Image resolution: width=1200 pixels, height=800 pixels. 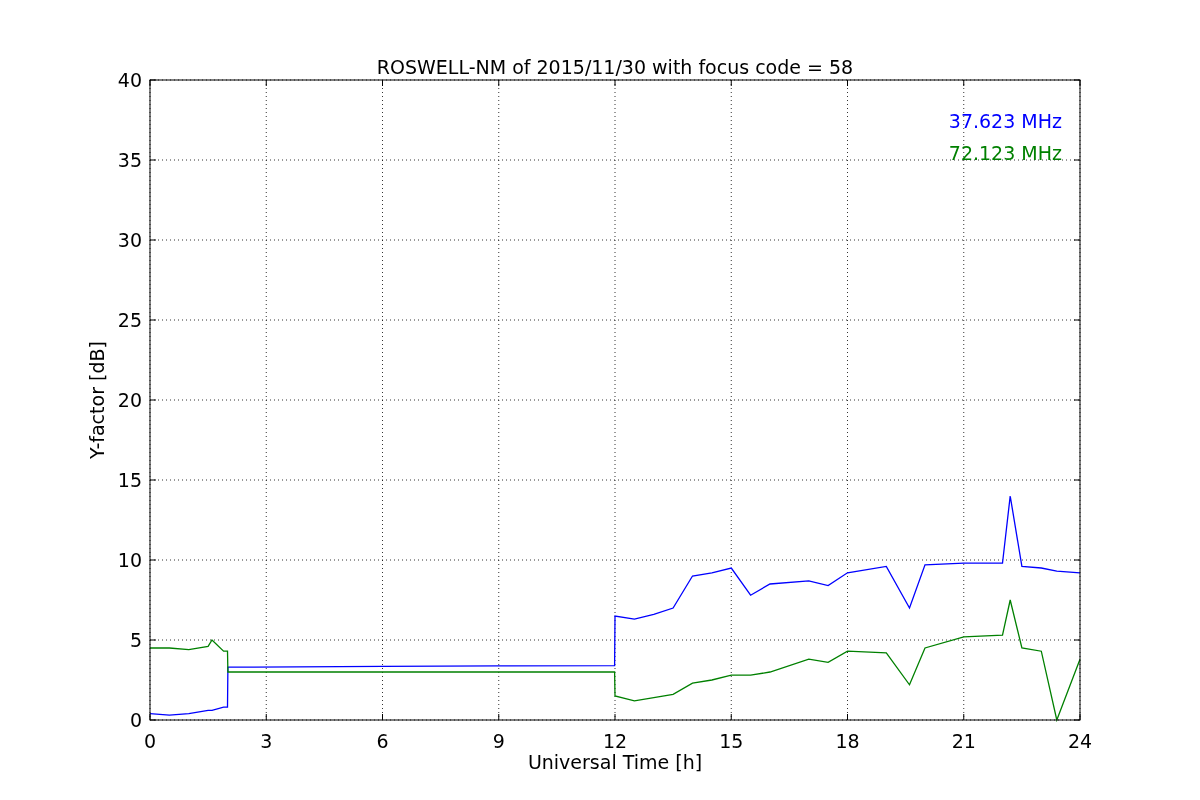 I want to click on y-tick-label: 25, so click(x=129, y=320).